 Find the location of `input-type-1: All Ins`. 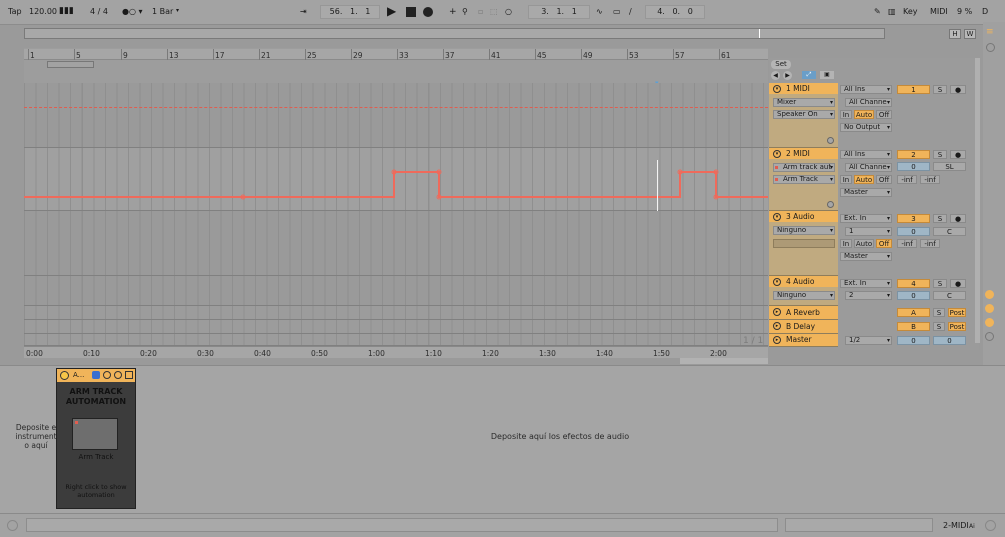

input-type-1: All Ins is located at coordinates (866, 89).